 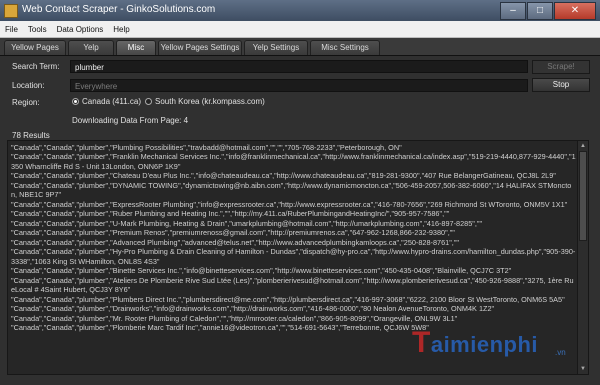 I want to click on region-option-canada: Canada (411.ca), so click(x=111, y=101).